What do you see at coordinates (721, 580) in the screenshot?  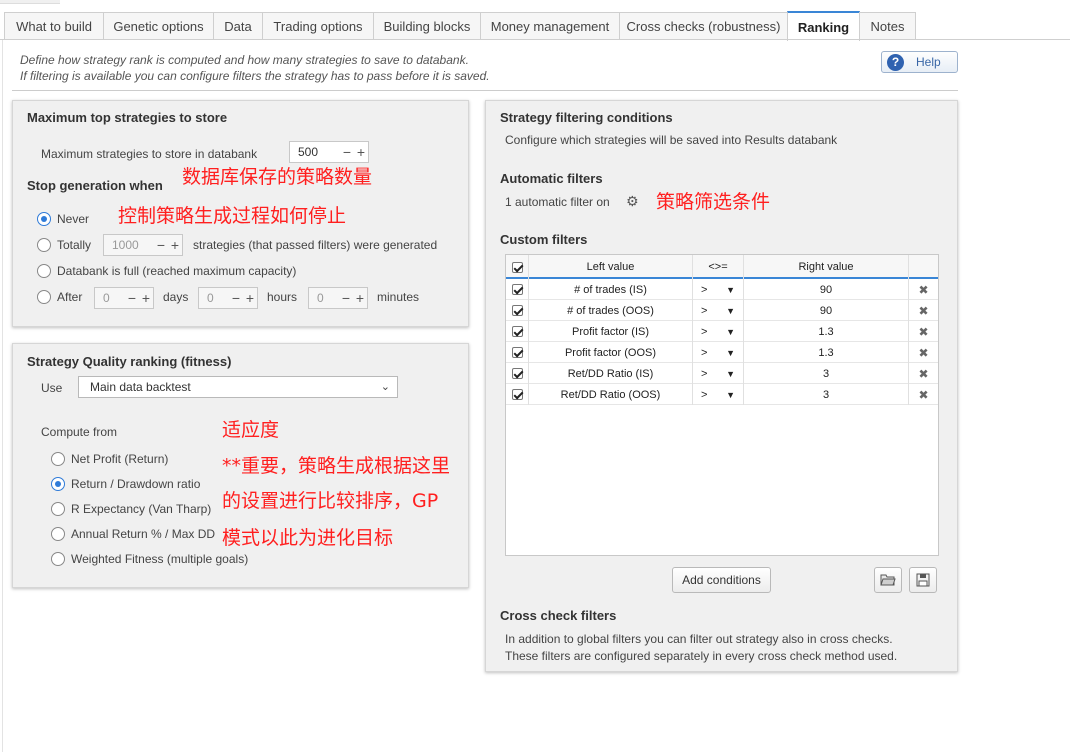 I see `add-conditions-button: Add conditions` at bounding box center [721, 580].